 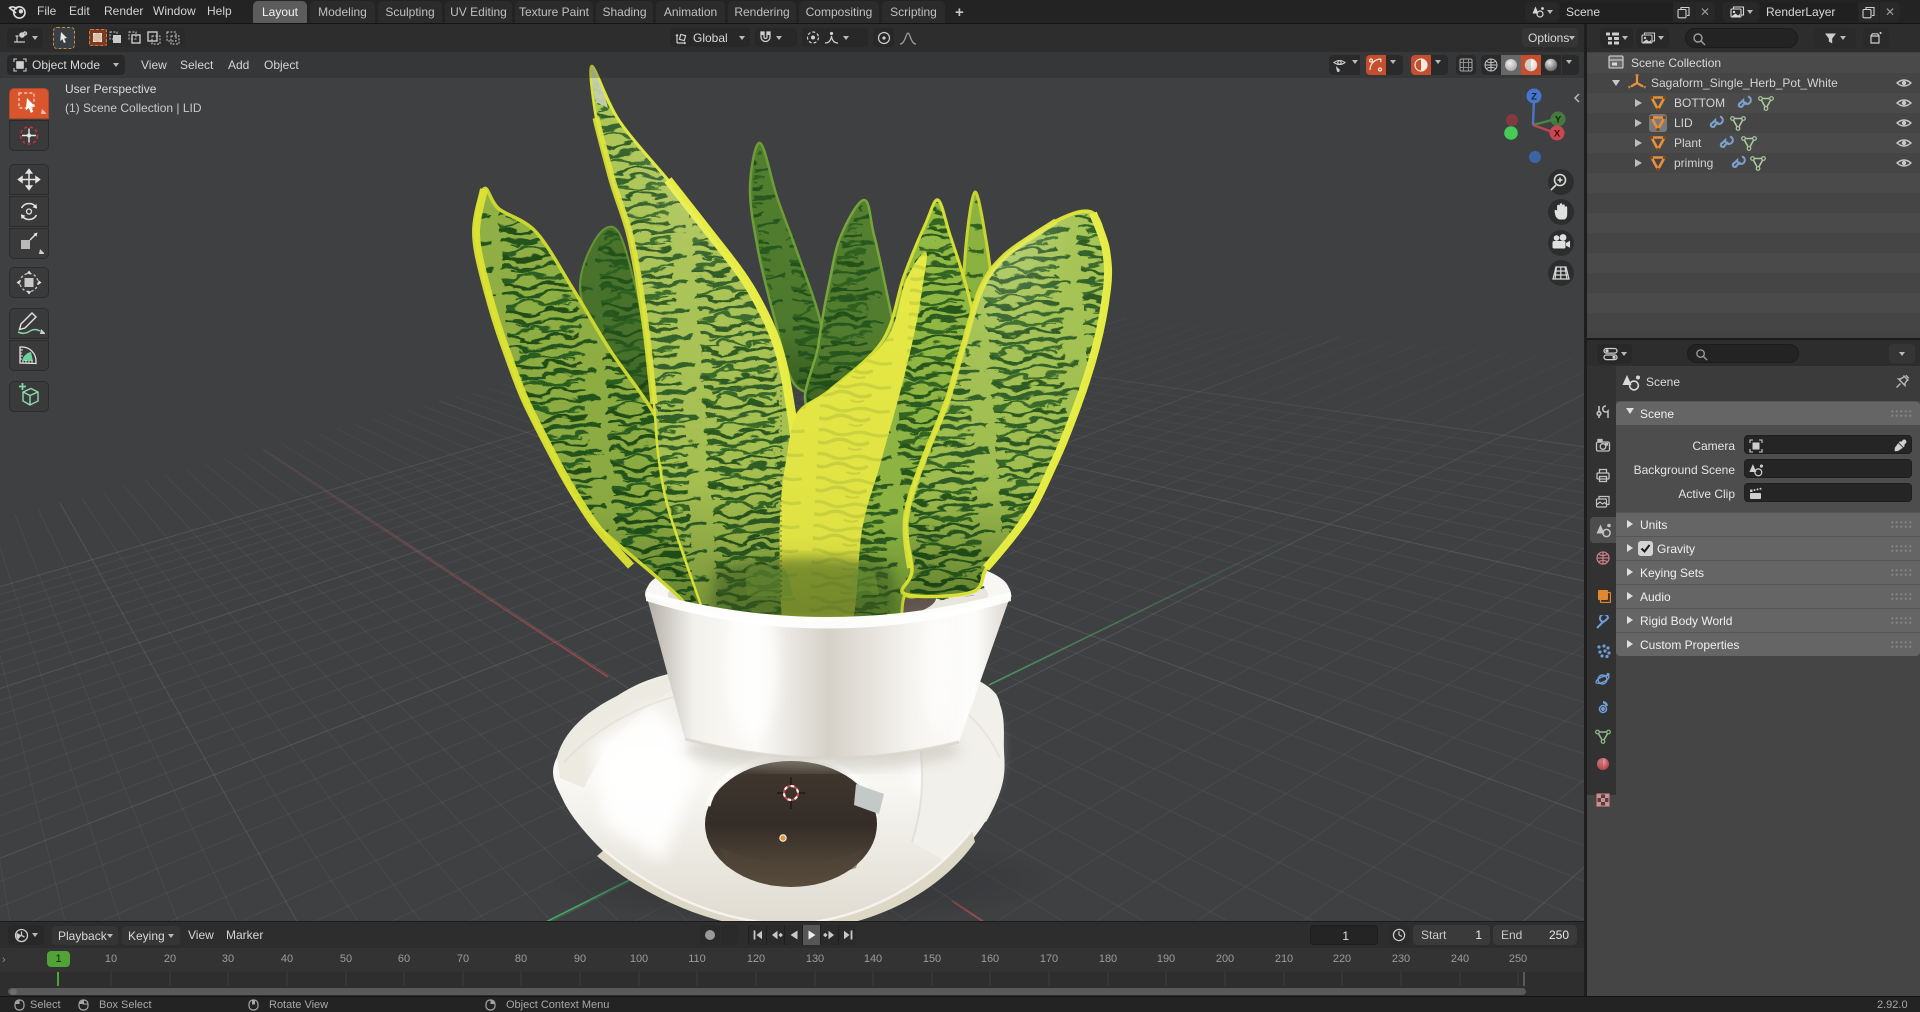 What do you see at coordinates (1557, 134) in the screenshot?
I see `svg-text: X` at bounding box center [1557, 134].